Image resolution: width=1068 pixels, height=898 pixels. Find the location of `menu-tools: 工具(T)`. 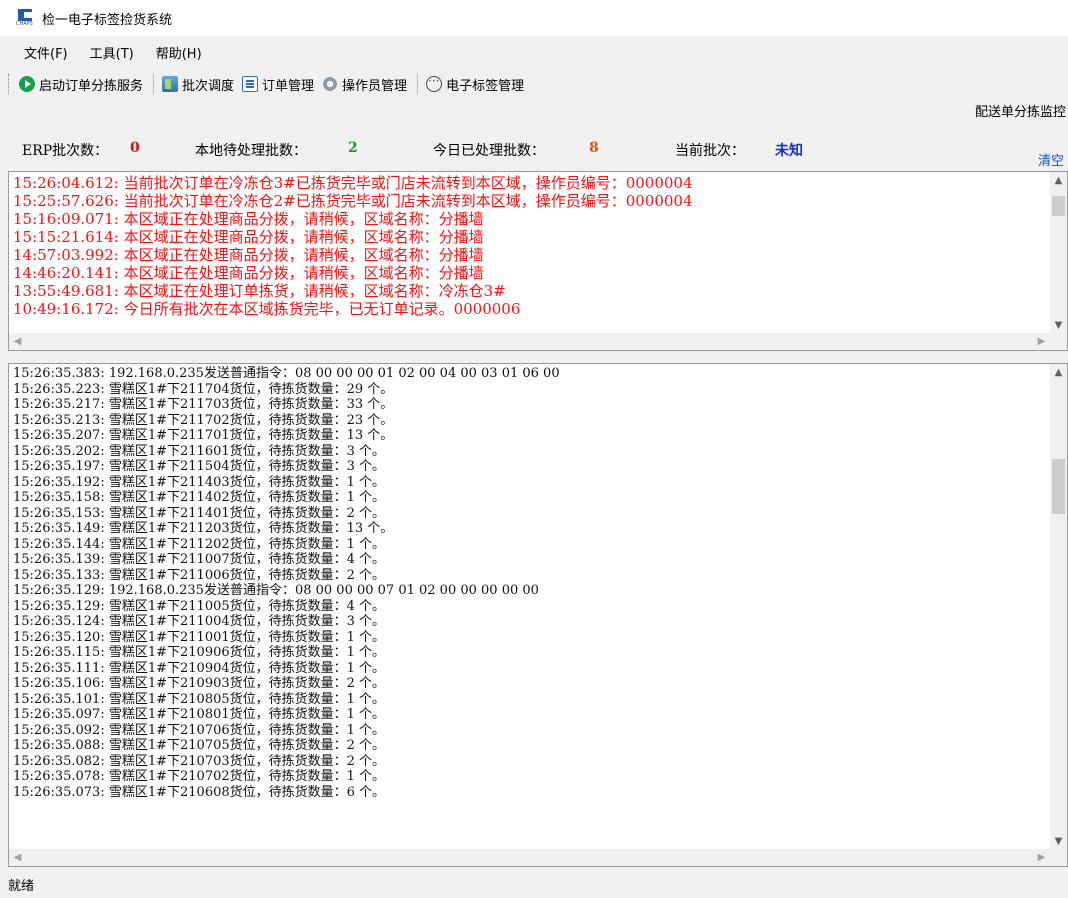

menu-tools: 工具(T) is located at coordinates (112, 52).